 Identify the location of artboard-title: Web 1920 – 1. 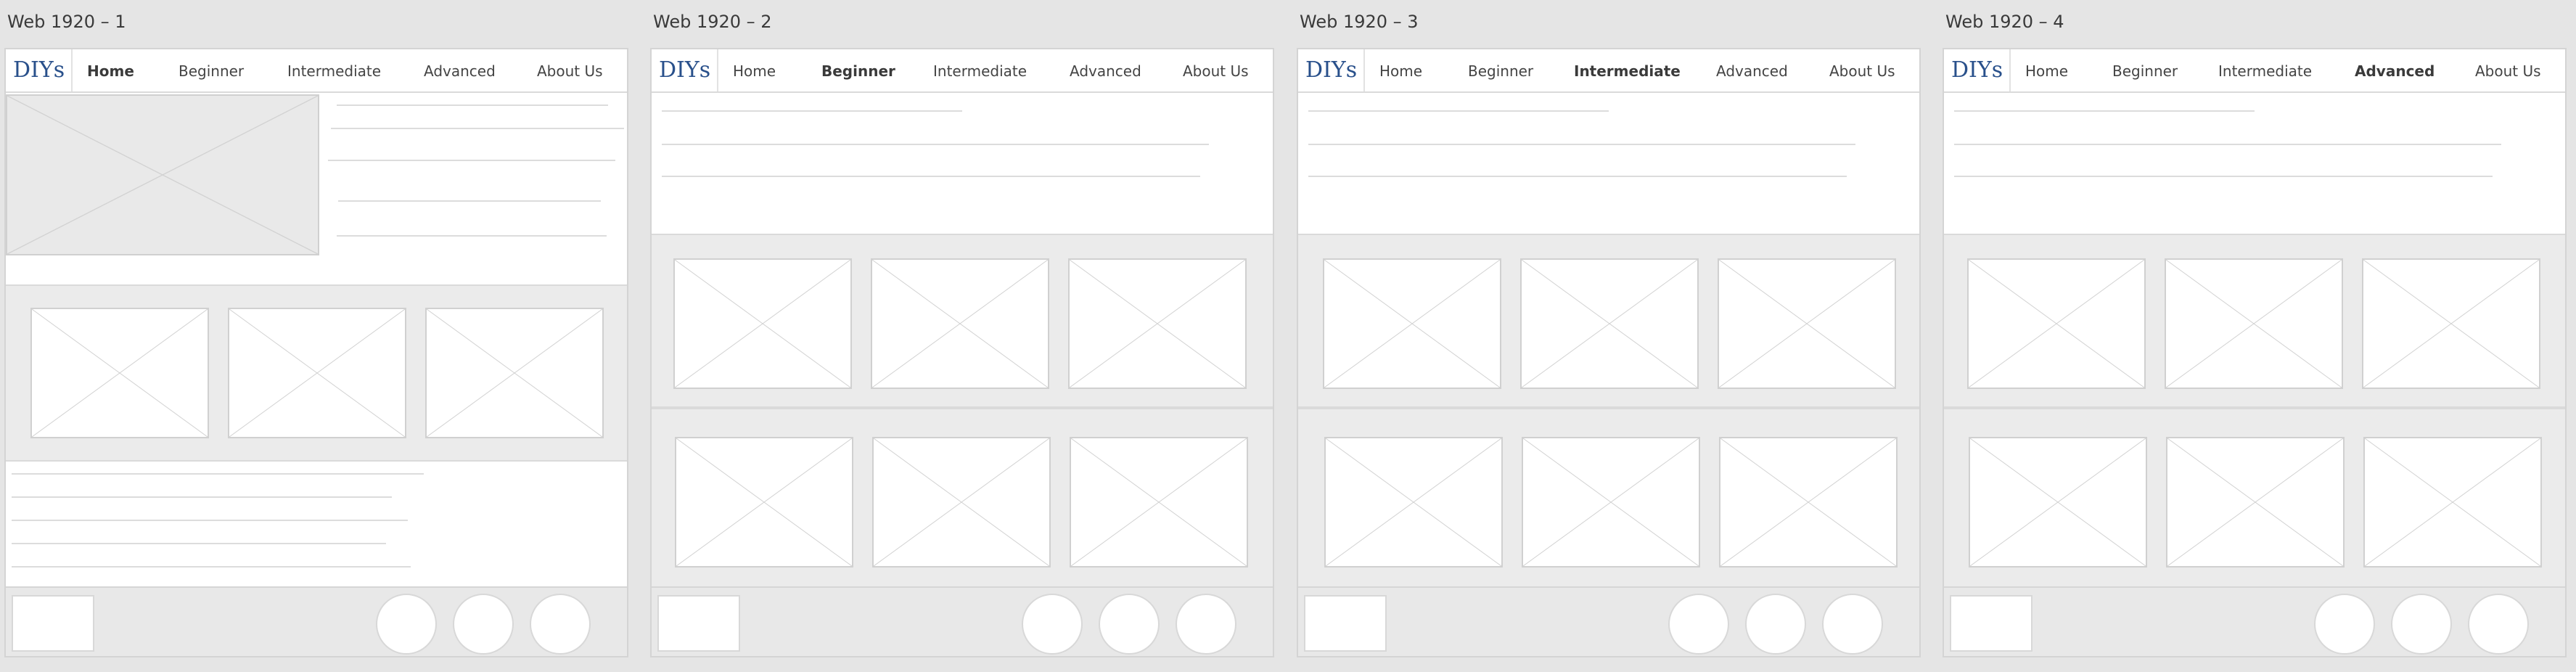
(66, 22).